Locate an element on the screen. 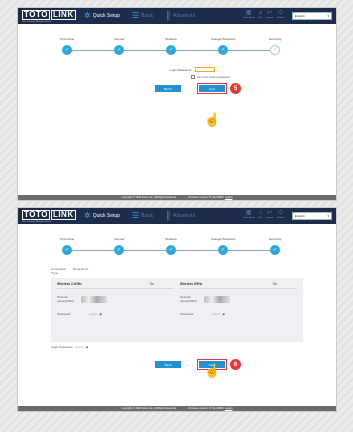  step-time-zone: Time Zone ✓ is located at coordinates (67, 46).